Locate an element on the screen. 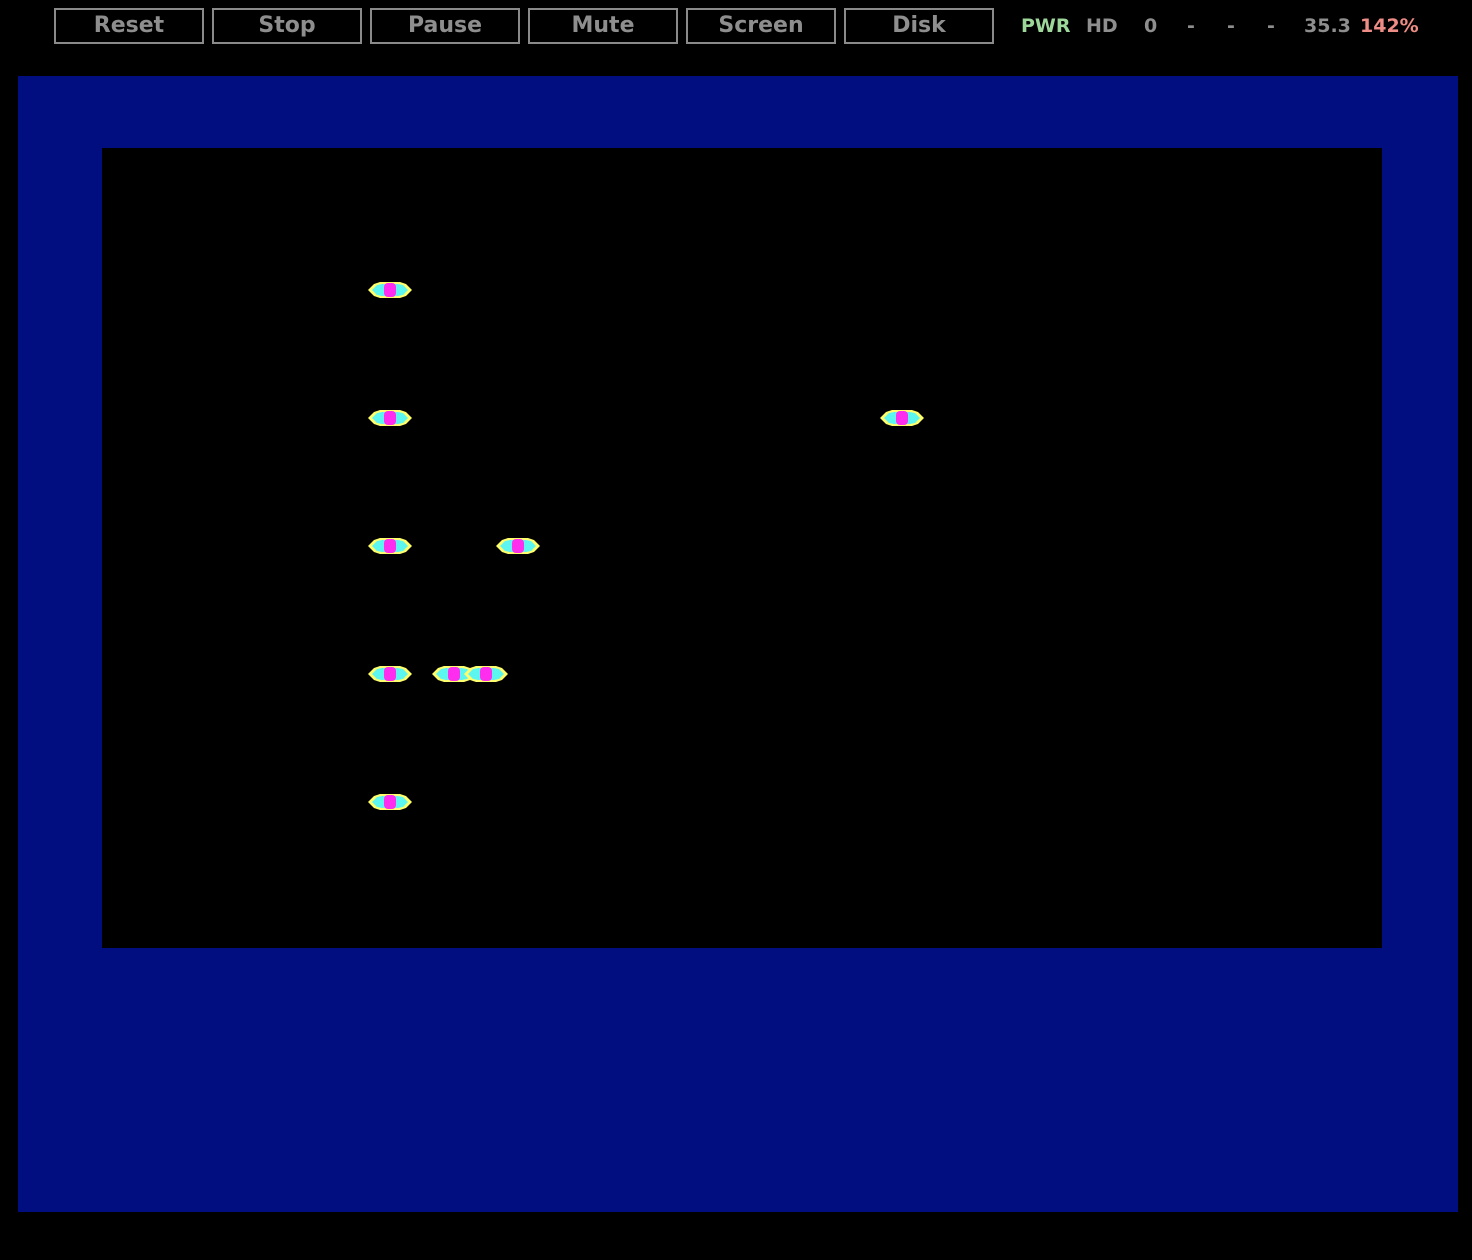 Image resolution: width=1472 pixels, height=1260 pixels. stop-button: Stop is located at coordinates (287, 26).